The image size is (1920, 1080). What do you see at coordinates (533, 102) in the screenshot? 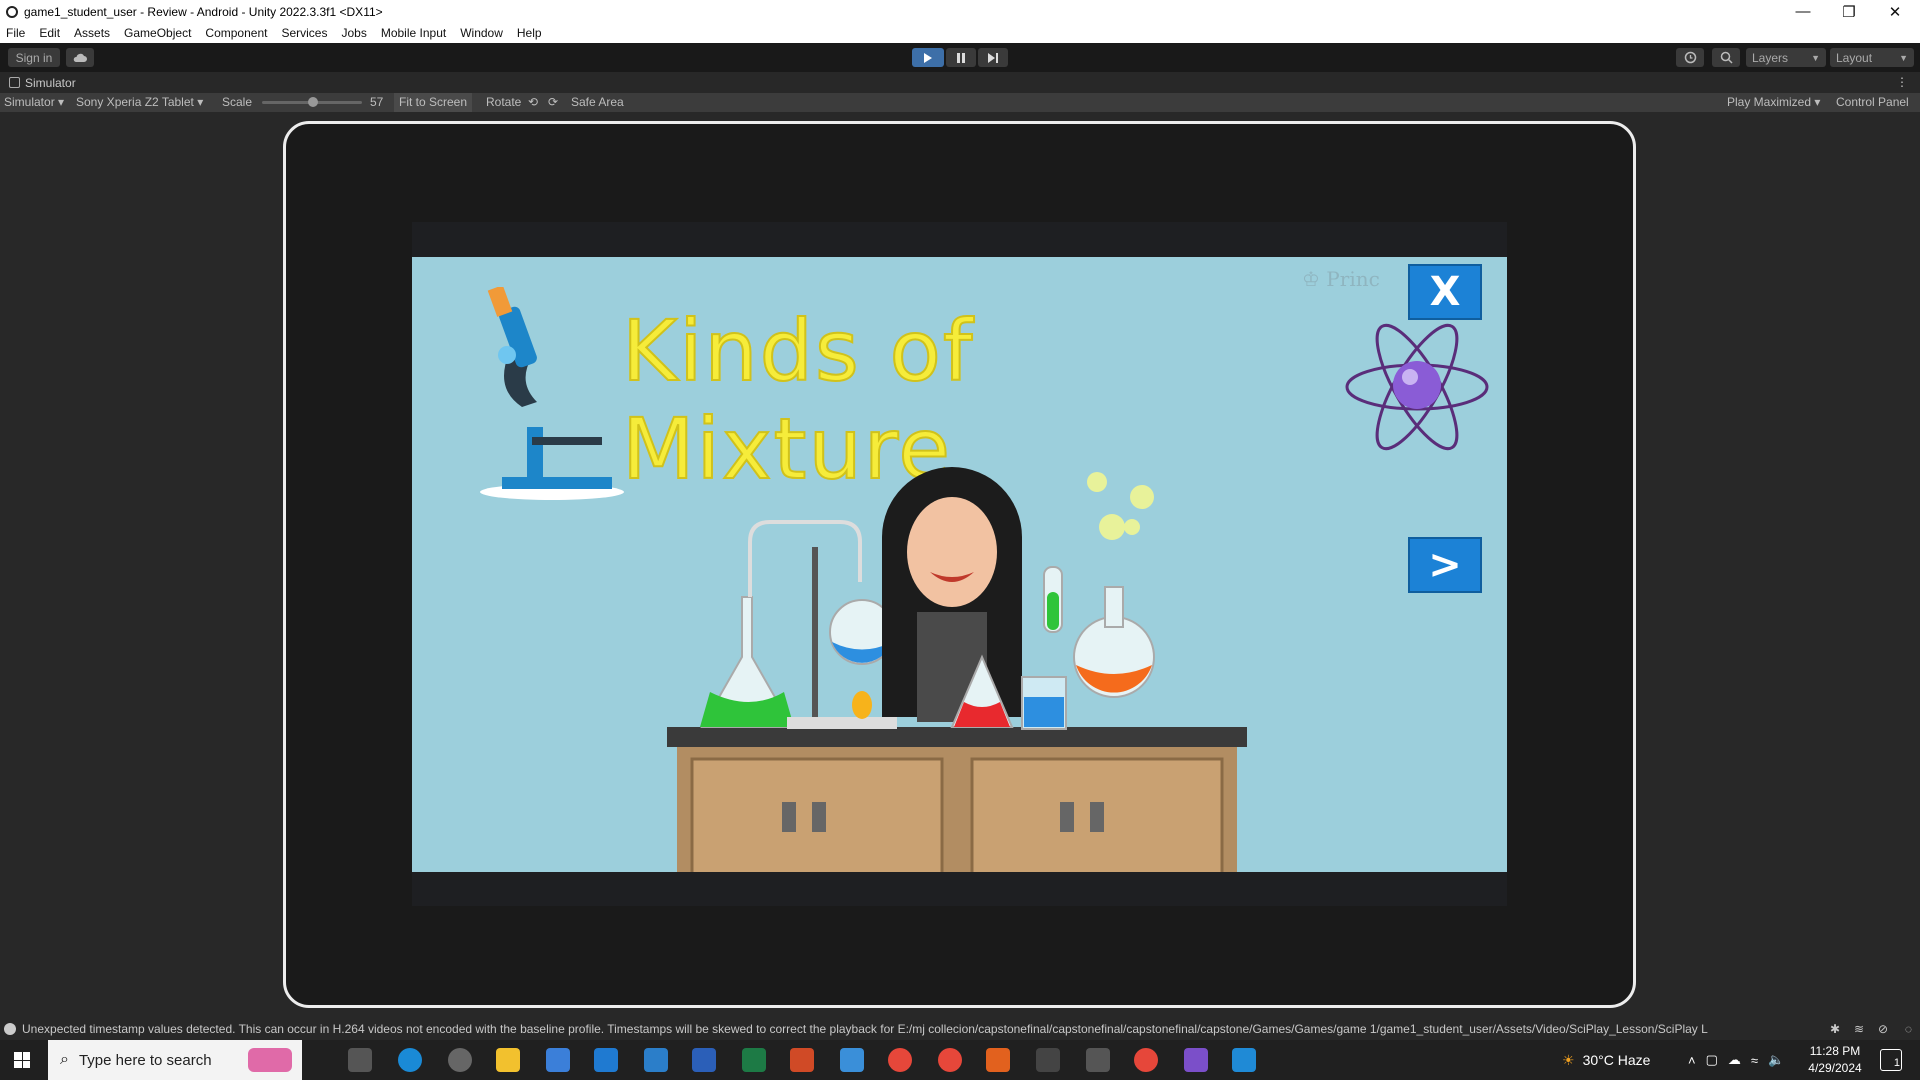
I see `rotate-left-icon: ⟲` at bounding box center [533, 102].